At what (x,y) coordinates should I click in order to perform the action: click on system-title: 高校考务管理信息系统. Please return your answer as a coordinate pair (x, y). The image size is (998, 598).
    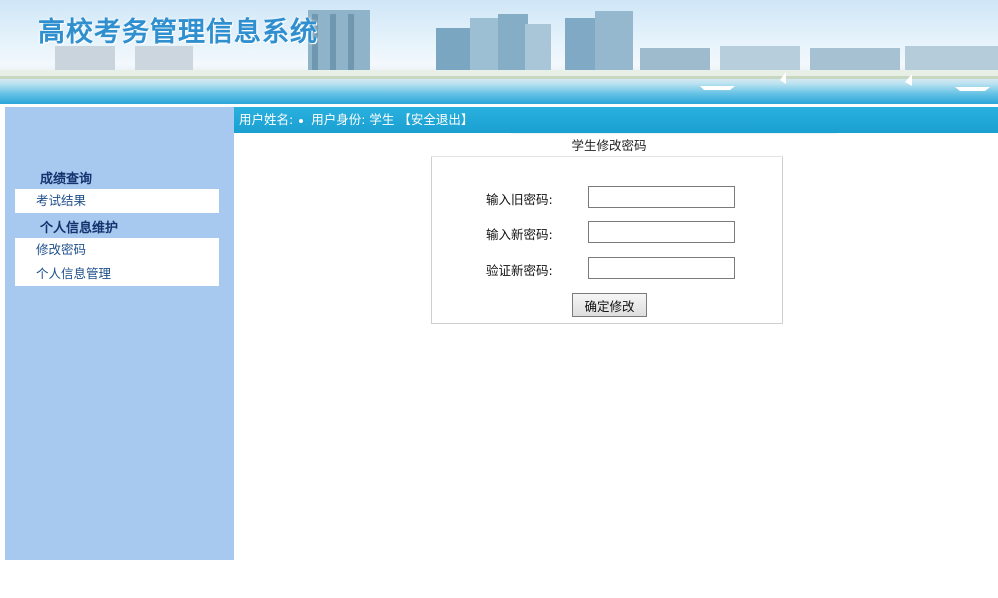
    Looking at the image, I should click on (178, 32).